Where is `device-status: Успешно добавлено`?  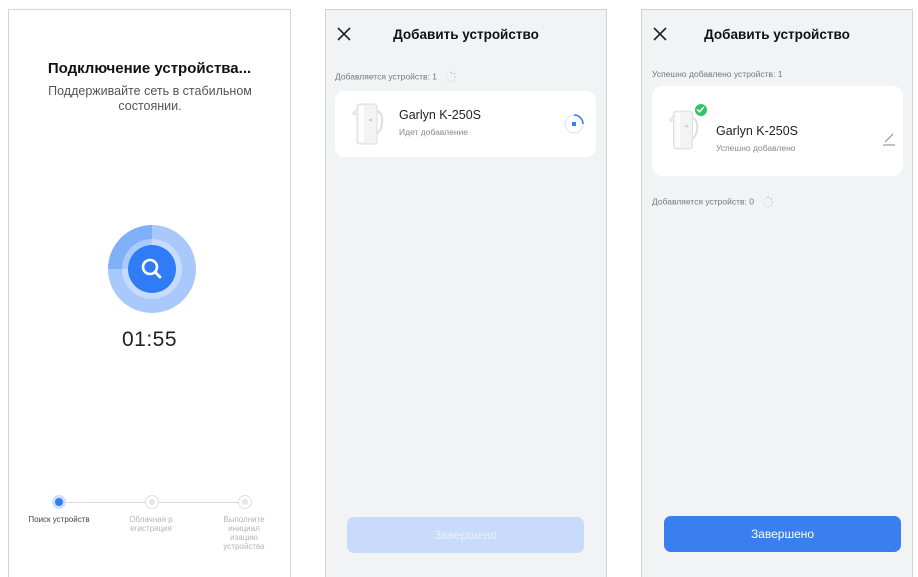 device-status: Успешно добавлено is located at coordinates (756, 148).